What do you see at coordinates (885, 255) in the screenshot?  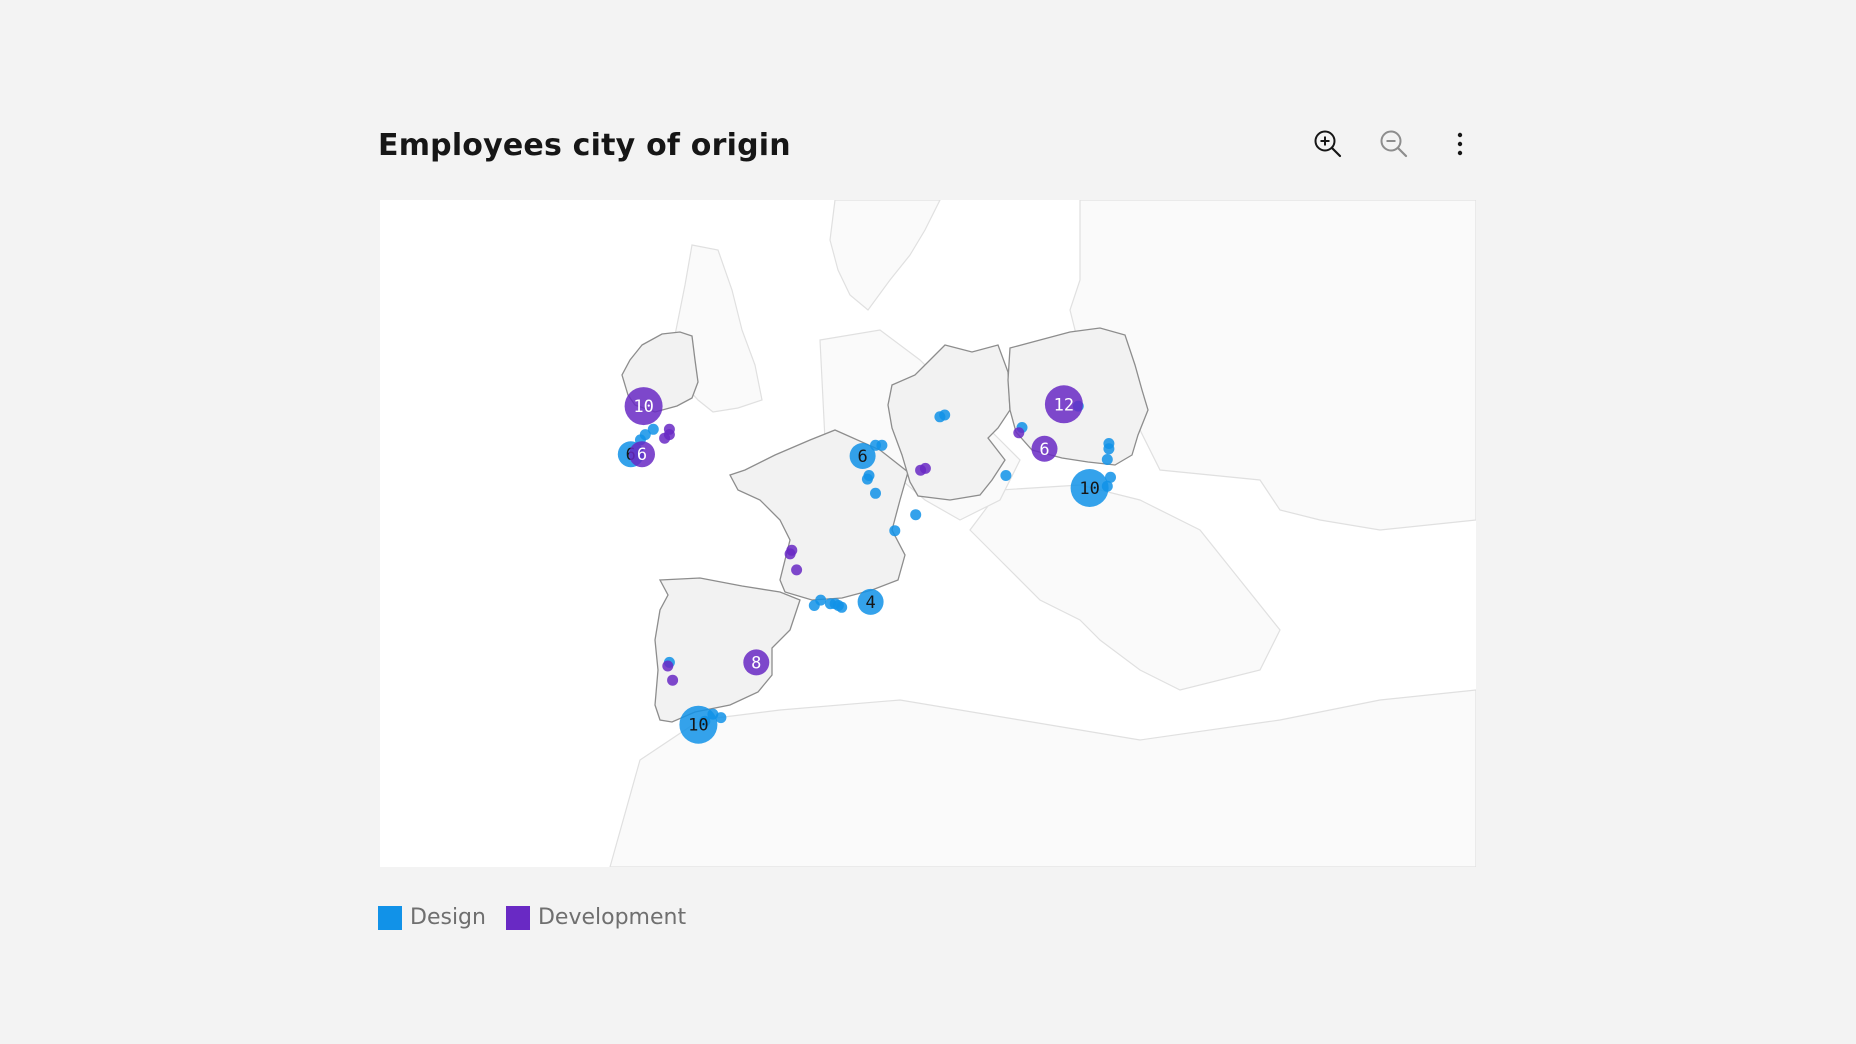 I see `region-scandinavia` at bounding box center [885, 255].